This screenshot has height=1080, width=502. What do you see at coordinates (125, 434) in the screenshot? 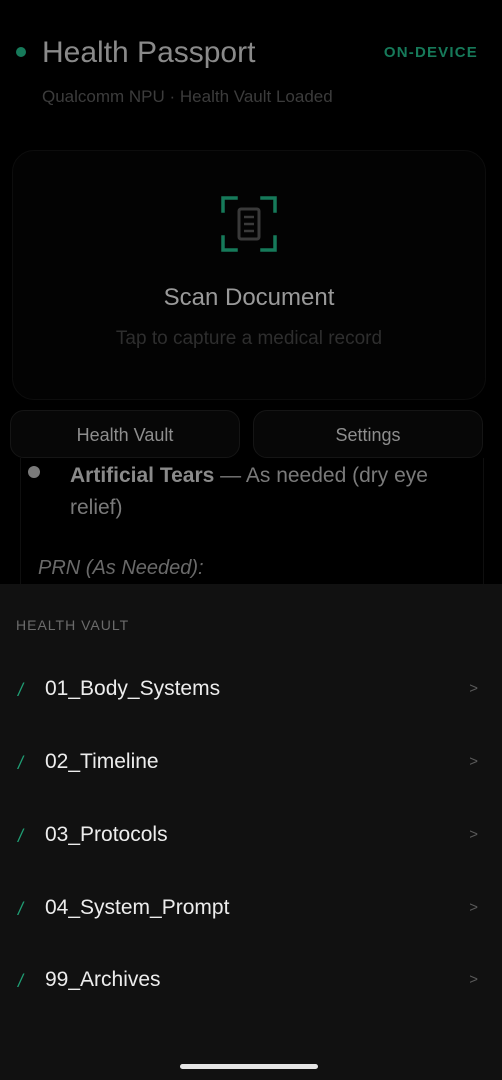
I see `health-vault-button: Health Vault` at bounding box center [125, 434].